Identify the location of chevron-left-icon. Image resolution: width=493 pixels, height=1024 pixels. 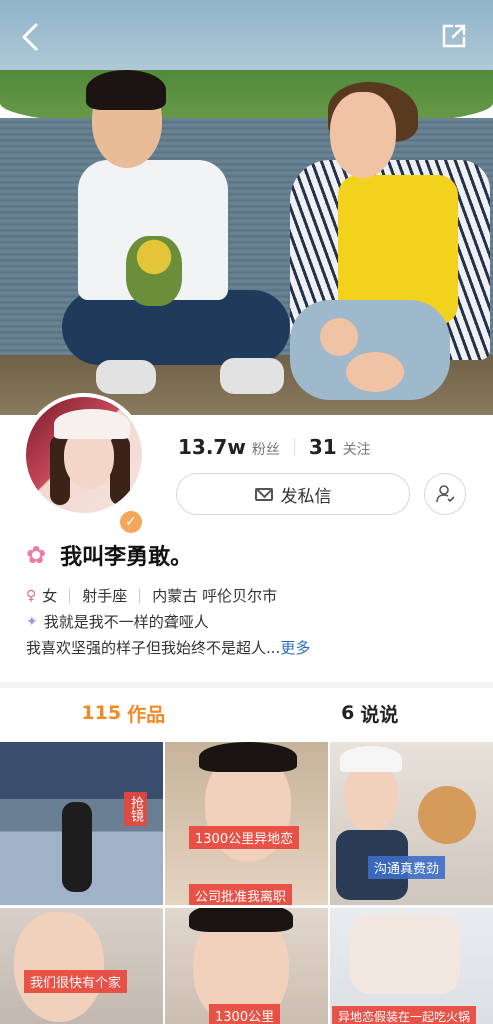
(30, 37).